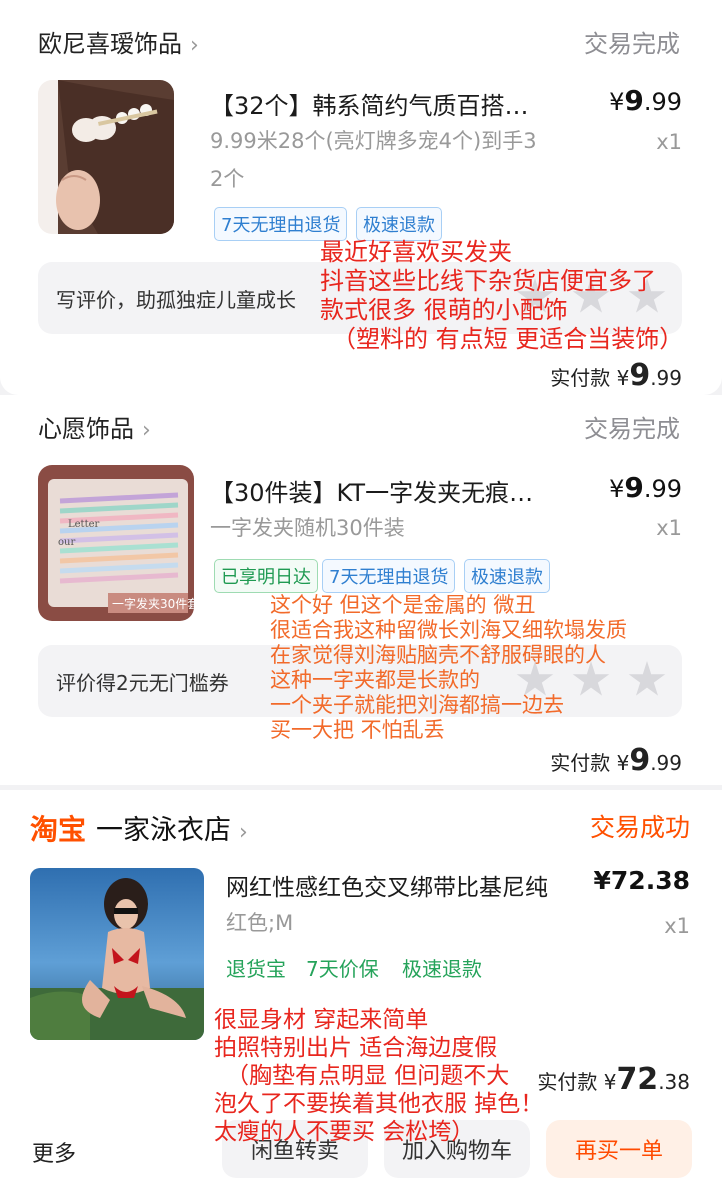 This screenshot has width=722, height=1200. Describe the element at coordinates (639, 827) in the screenshot. I see `order-status: 交易成功` at that location.